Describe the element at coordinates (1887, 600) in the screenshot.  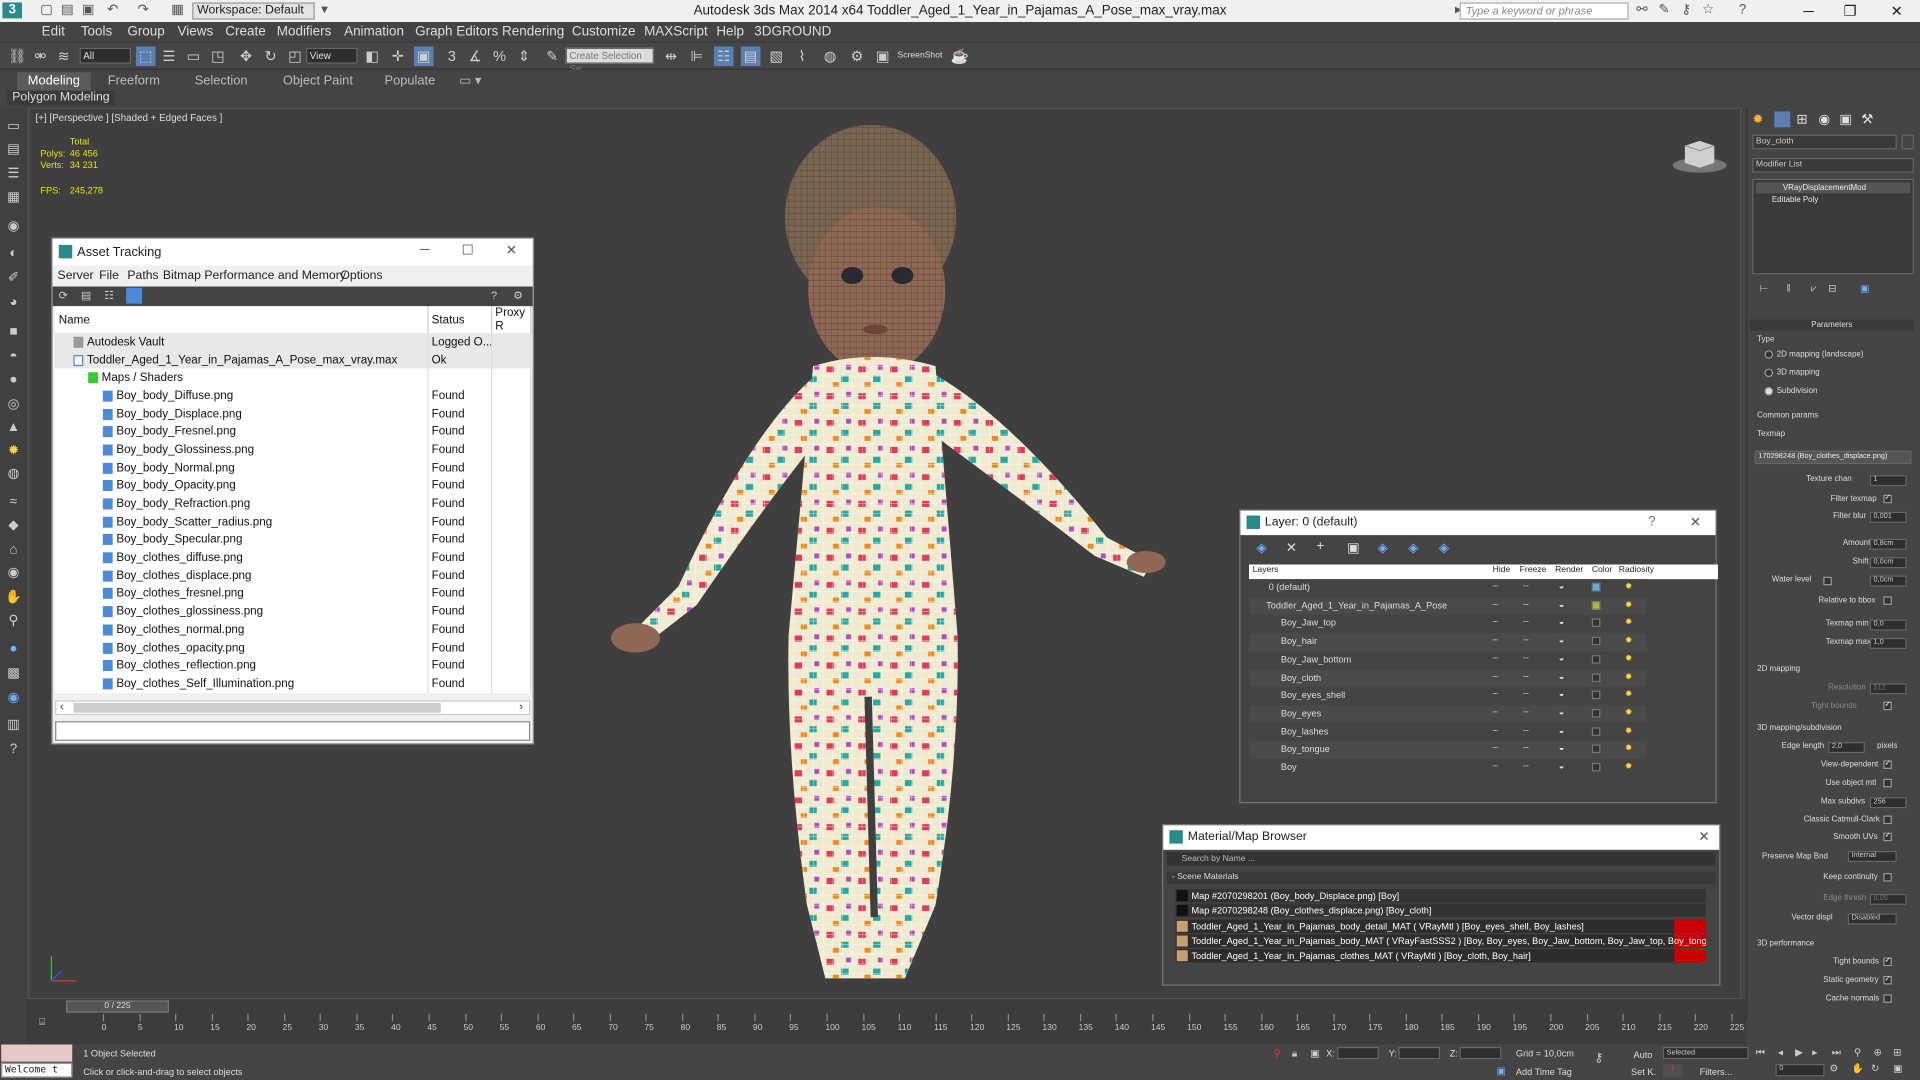
I see `relative-bbox-checkbox` at that location.